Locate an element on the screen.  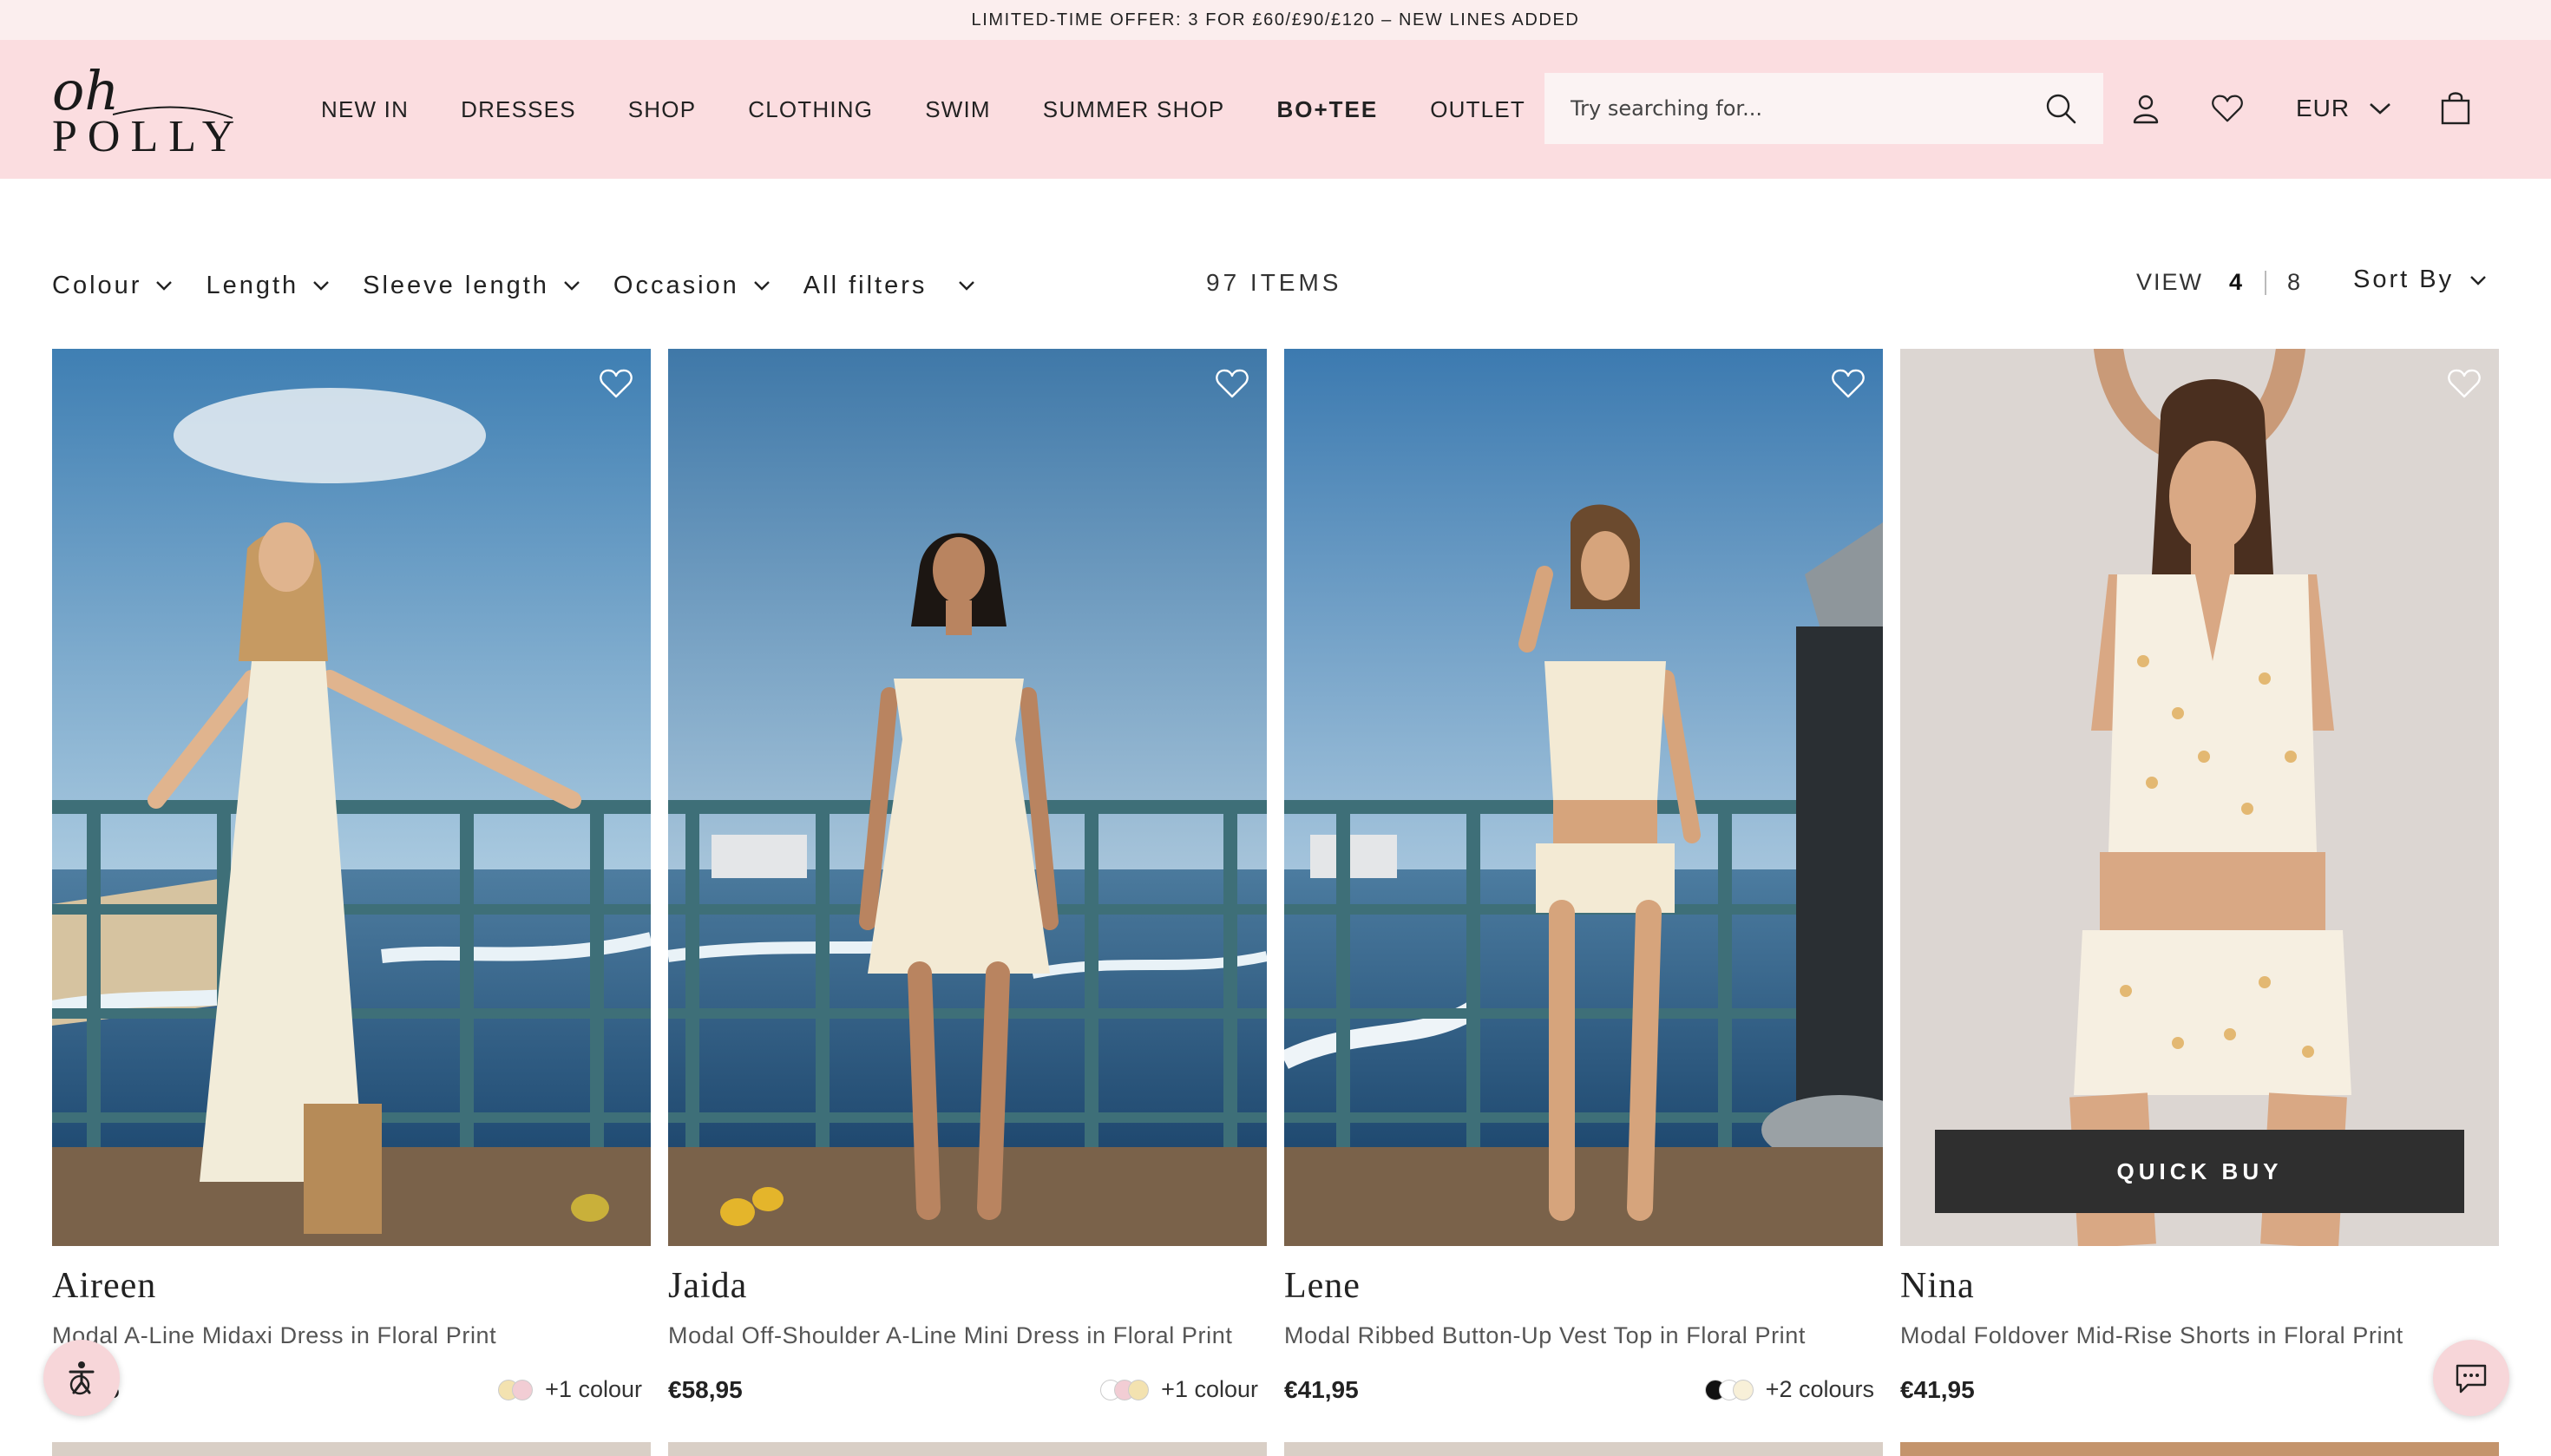
nav-item-outlet: OUTLET is located at coordinates (1477, 109).